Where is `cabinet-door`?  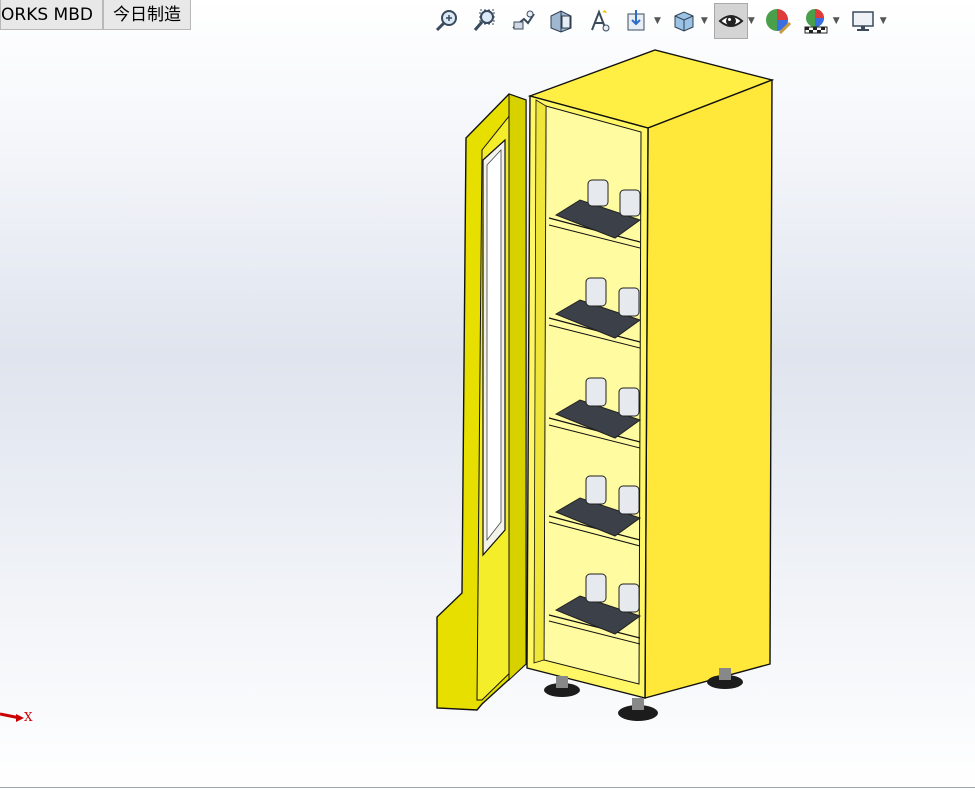 cabinet-door is located at coordinates (481, 402).